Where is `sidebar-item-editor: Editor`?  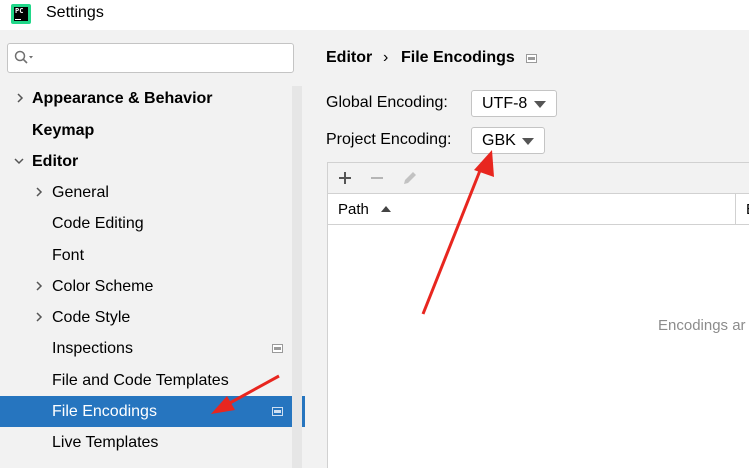 sidebar-item-editor: Editor is located at coordinates (152, 161).